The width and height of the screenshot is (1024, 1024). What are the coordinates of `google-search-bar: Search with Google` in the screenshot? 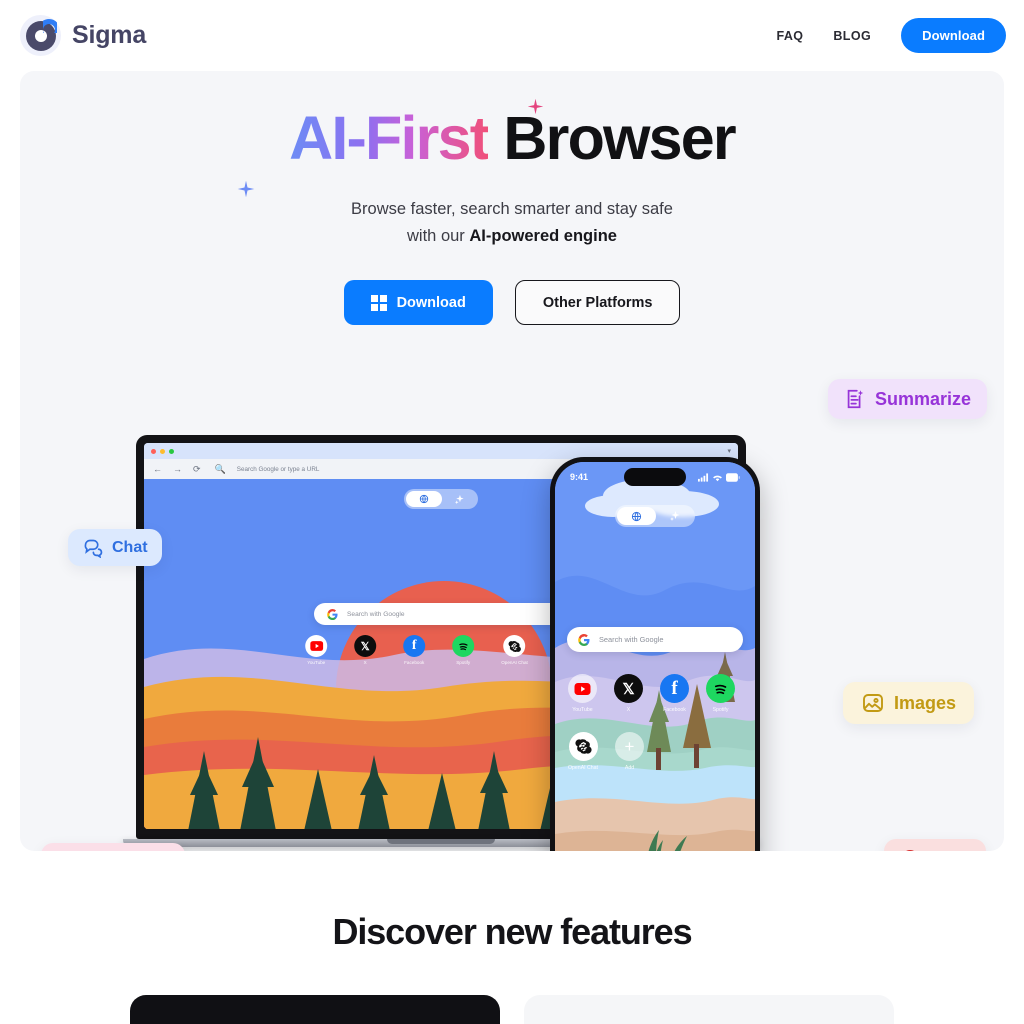 It's located at (441, 614).